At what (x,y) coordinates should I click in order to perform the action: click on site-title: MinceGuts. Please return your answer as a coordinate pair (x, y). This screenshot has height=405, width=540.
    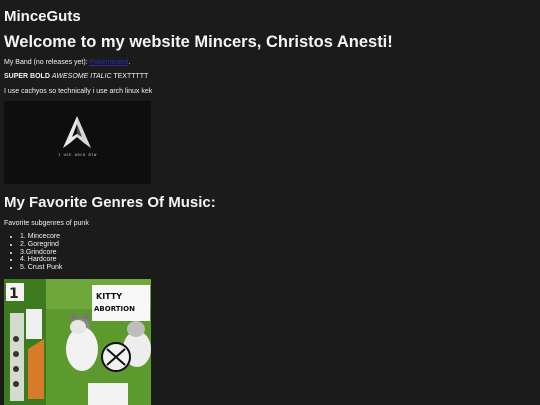
    Looking at the image, I should click on (42, 16).